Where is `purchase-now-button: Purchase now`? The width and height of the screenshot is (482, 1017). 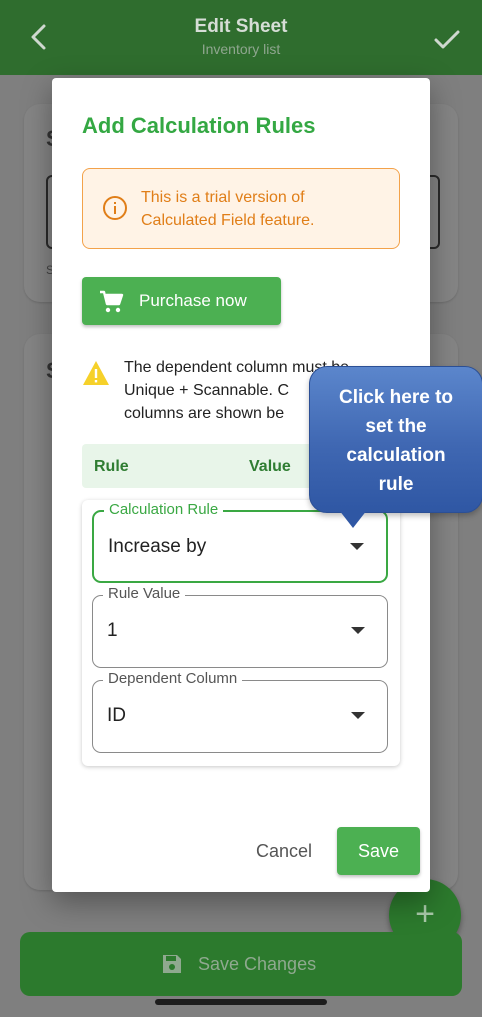
purchase-now-button: Purchase now is located at coordinates (181, 301).